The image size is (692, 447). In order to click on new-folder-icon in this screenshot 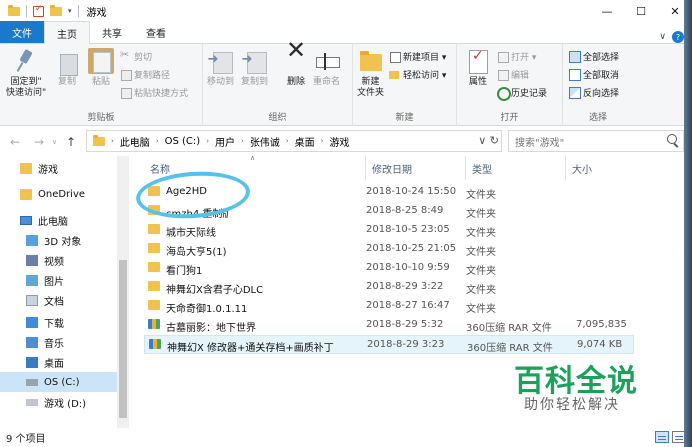, I will do `click(56, 10)`.